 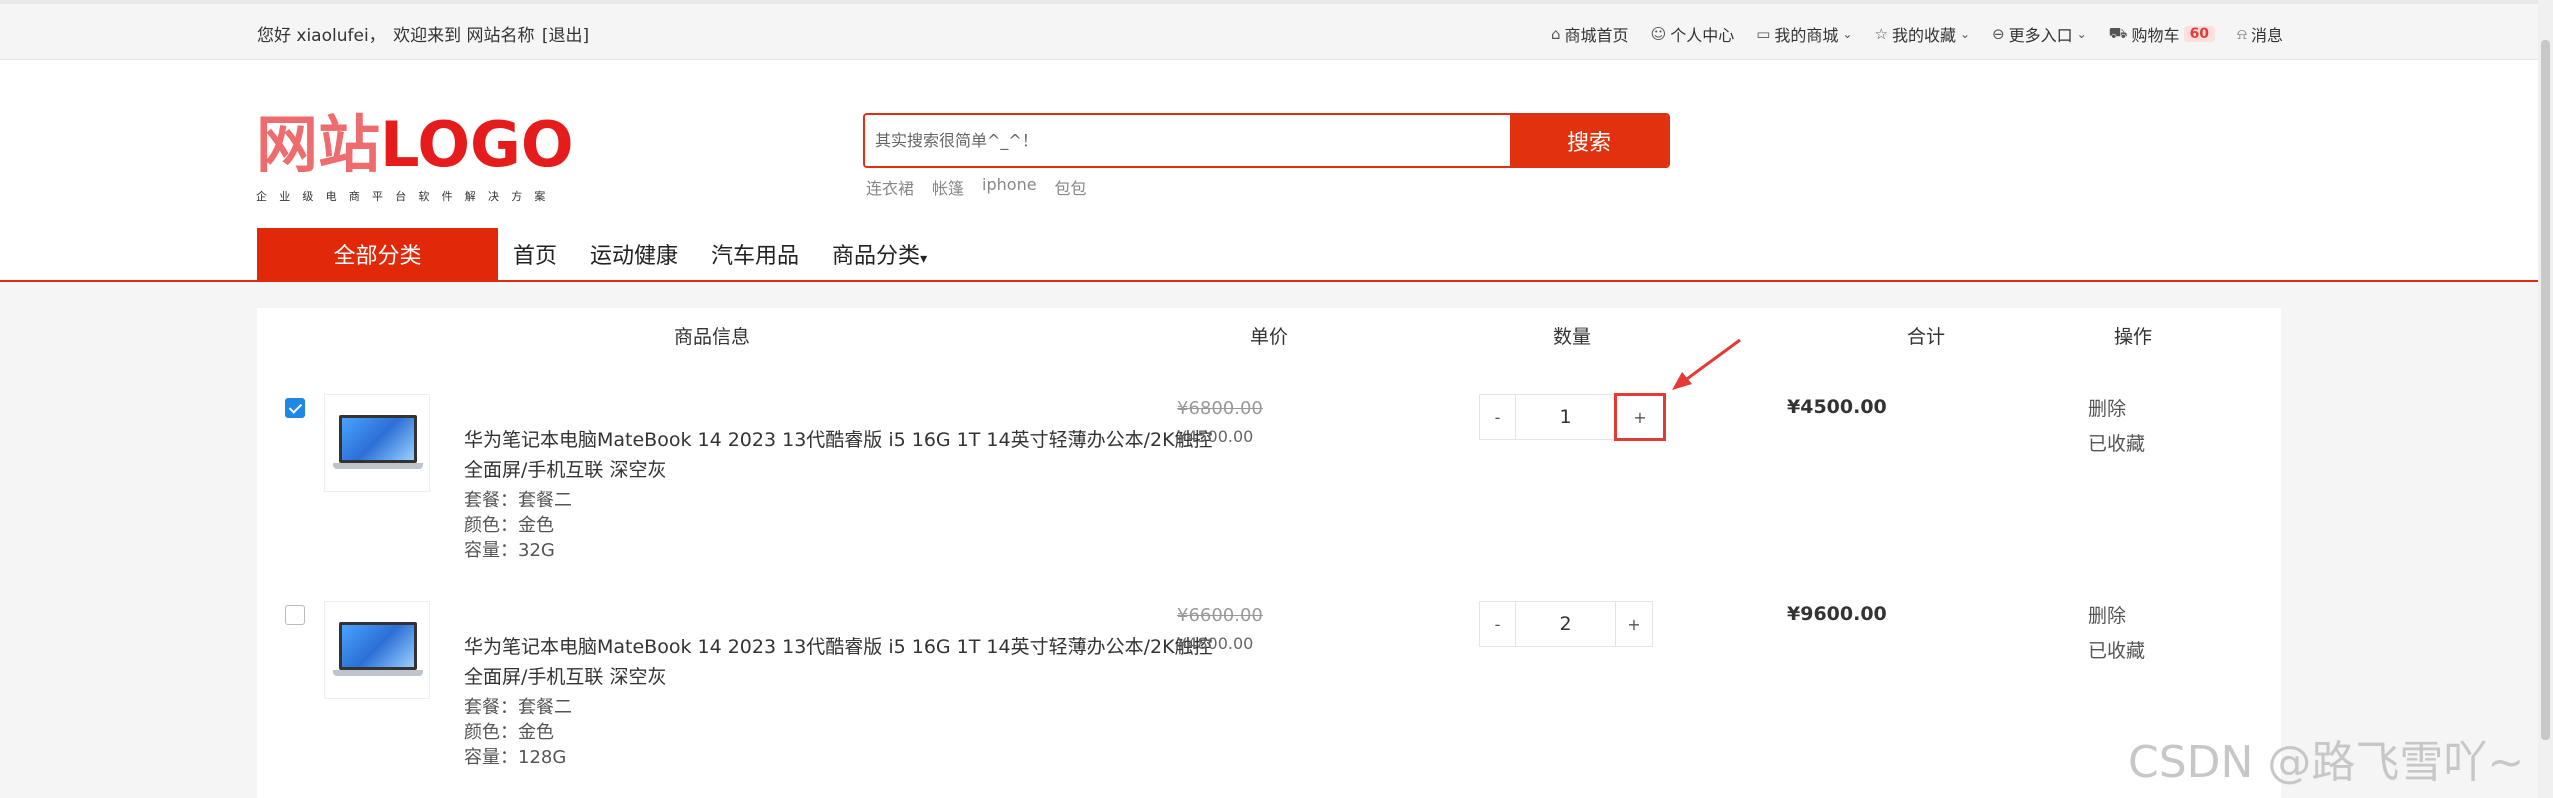 I want to click on all-categories-button: 全部分类, so click(x=377, y=254).